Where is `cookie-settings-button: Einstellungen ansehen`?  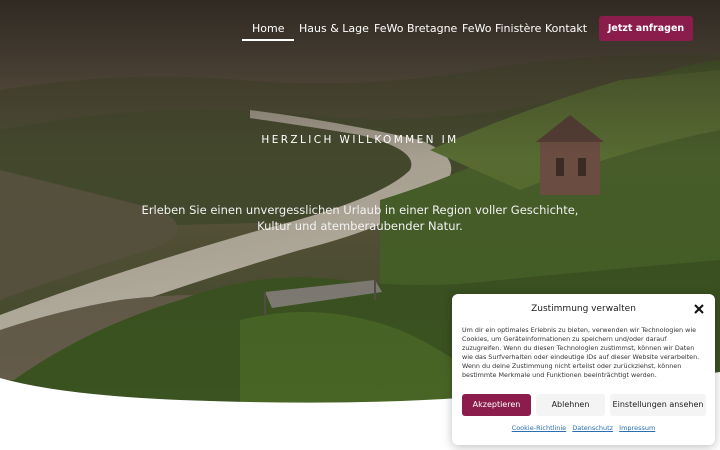 cookie-settings-button: Einstellungen ansehen is located at coordinates (658, 405).